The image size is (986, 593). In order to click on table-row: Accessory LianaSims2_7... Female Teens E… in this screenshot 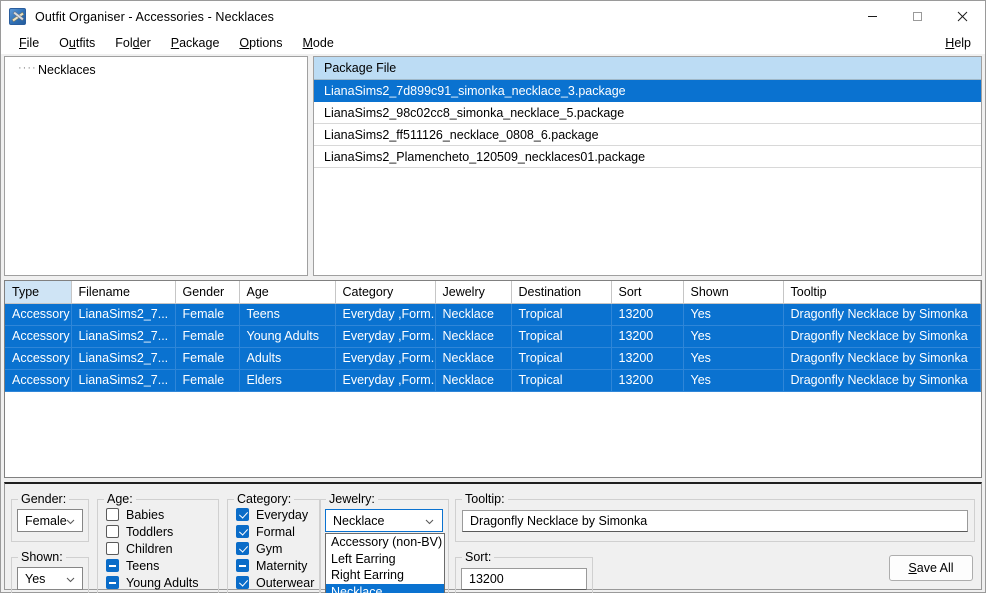, I will do `click(493, 314)`.